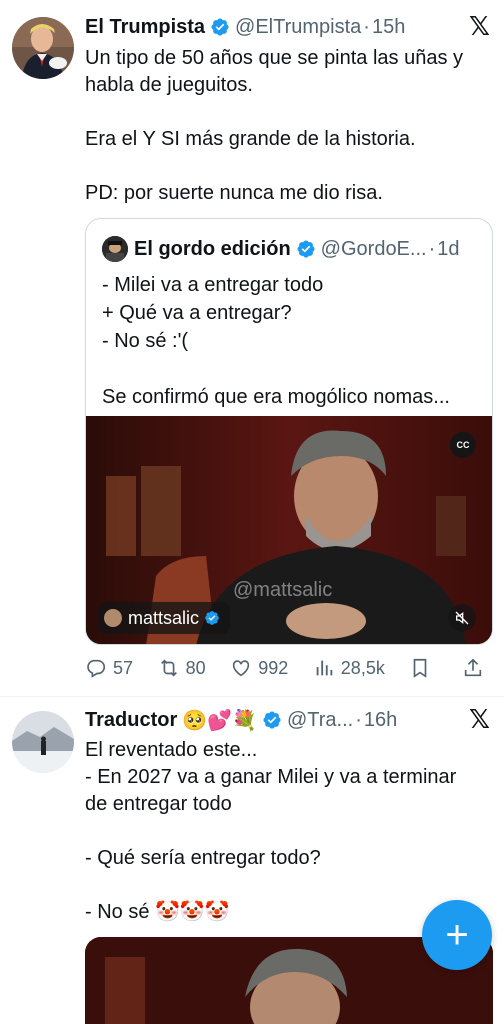 The height and width of the screenshot is (1024, 504). Describe the element at coordinates (213, 285) in the screenshot. I see `quote-line: - Milei va a entregar todo` at that location.